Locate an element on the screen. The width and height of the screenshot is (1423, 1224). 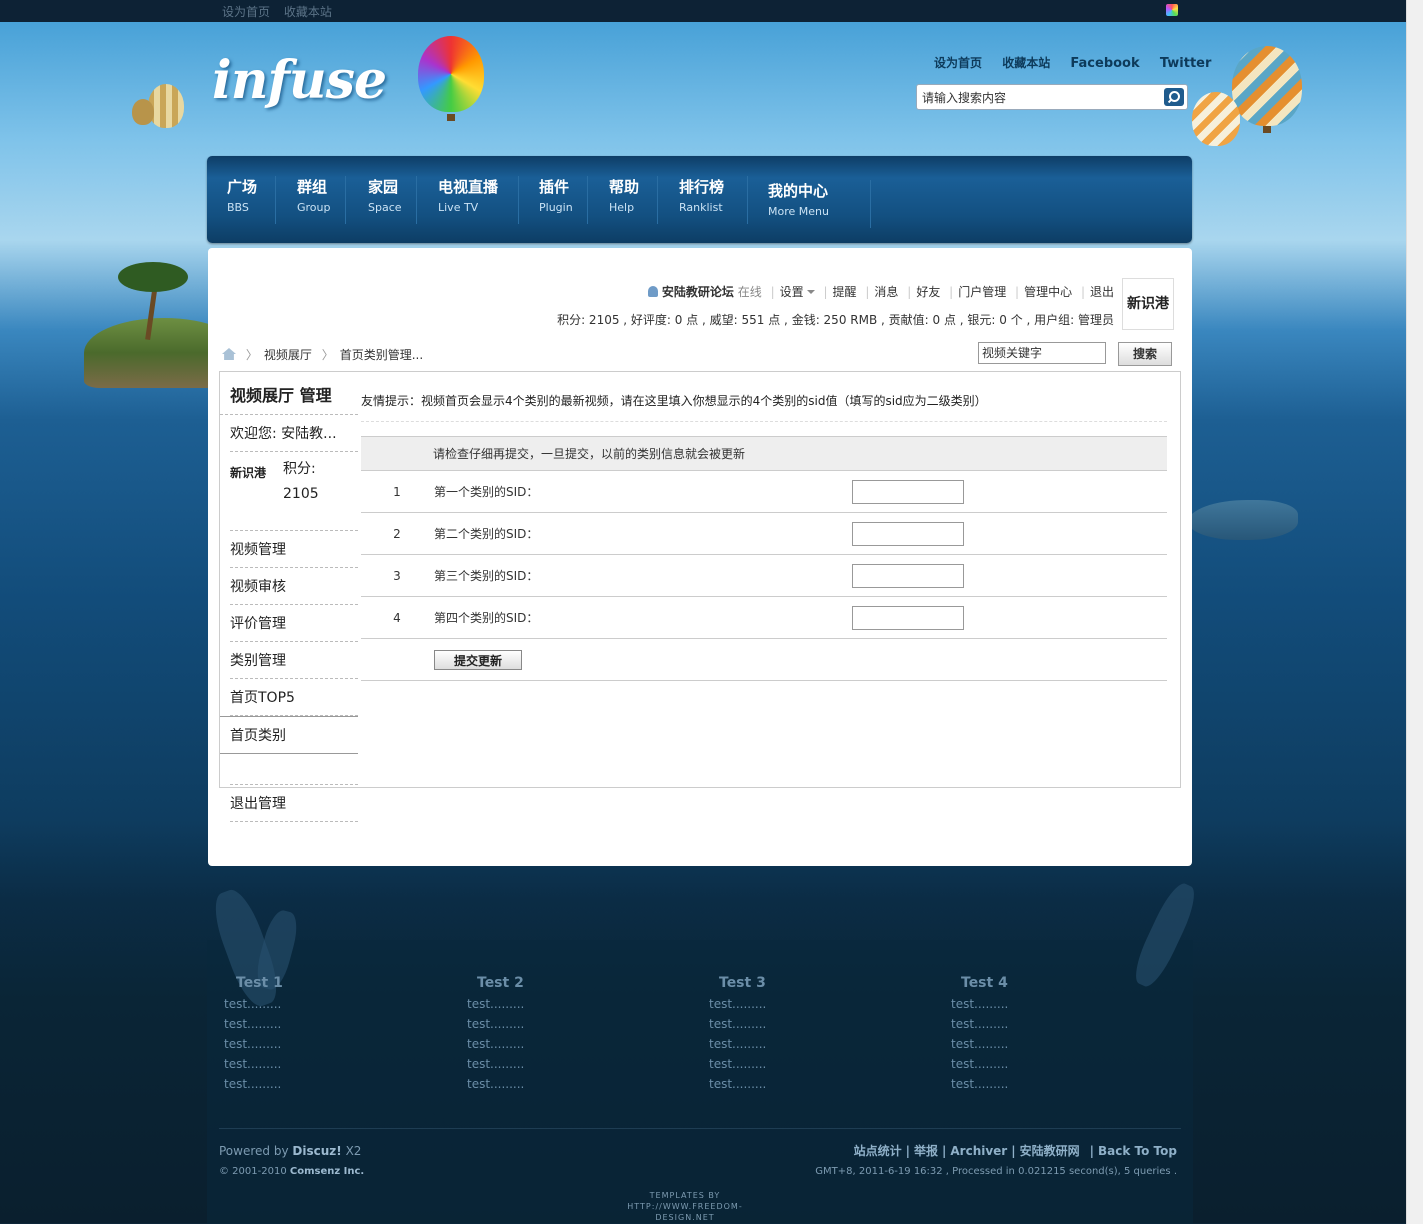
header-bookmark-link: 收藏本站 is located at coordinates (1026, 63).